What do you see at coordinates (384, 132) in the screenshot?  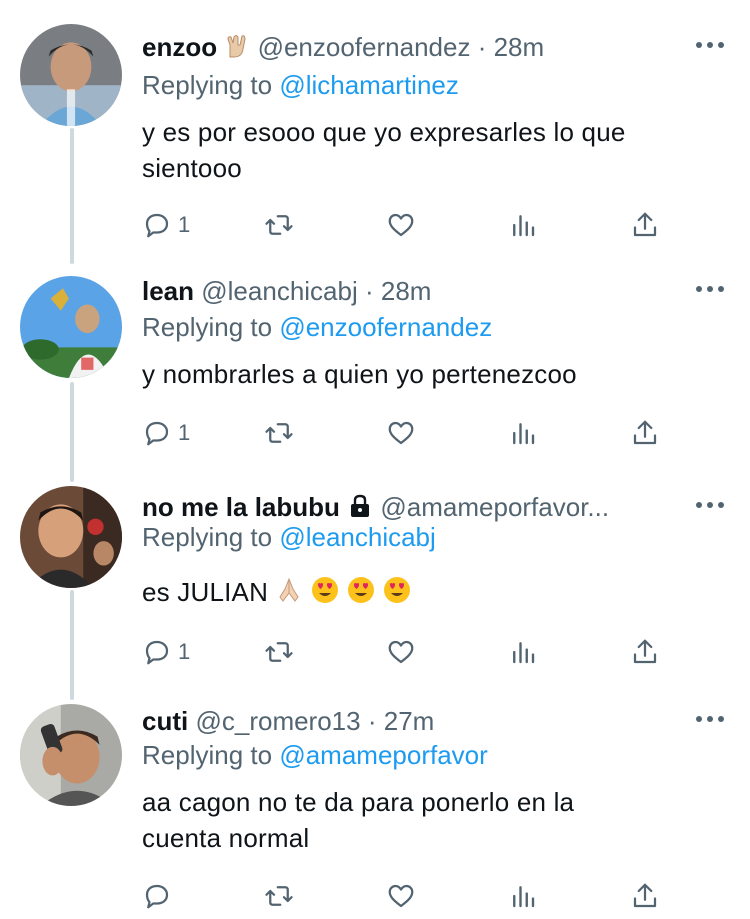 I see `tweet-text-line: y es por esooo que yo expresarles lo que` at bounding box center [384, 132].